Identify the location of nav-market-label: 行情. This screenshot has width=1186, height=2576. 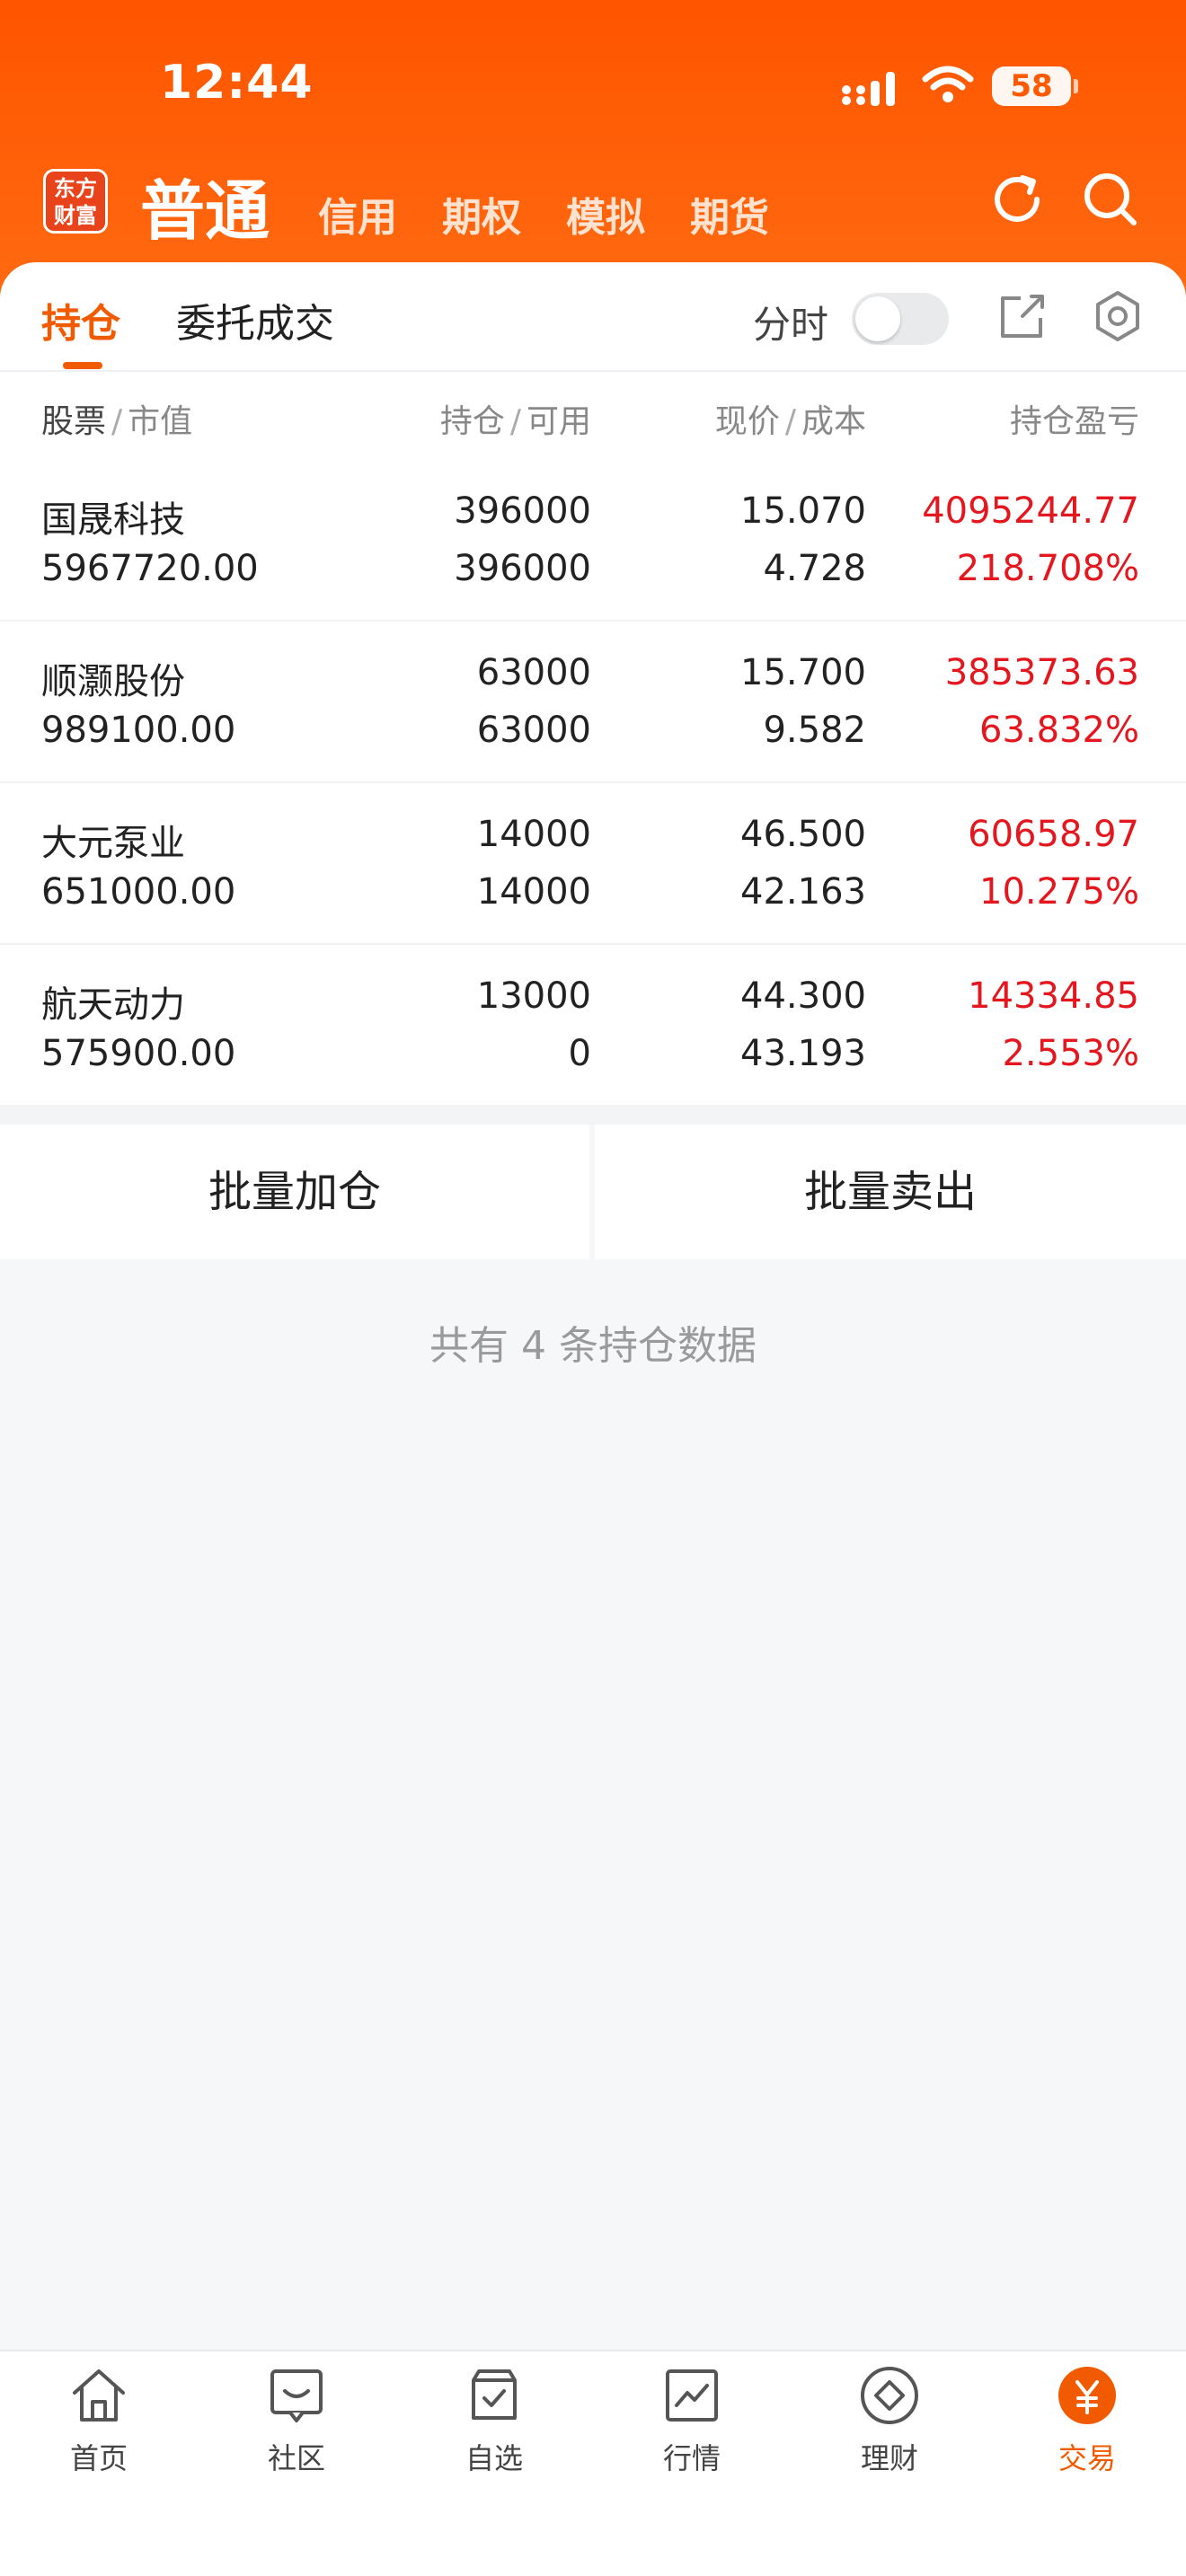
(691, 2458).